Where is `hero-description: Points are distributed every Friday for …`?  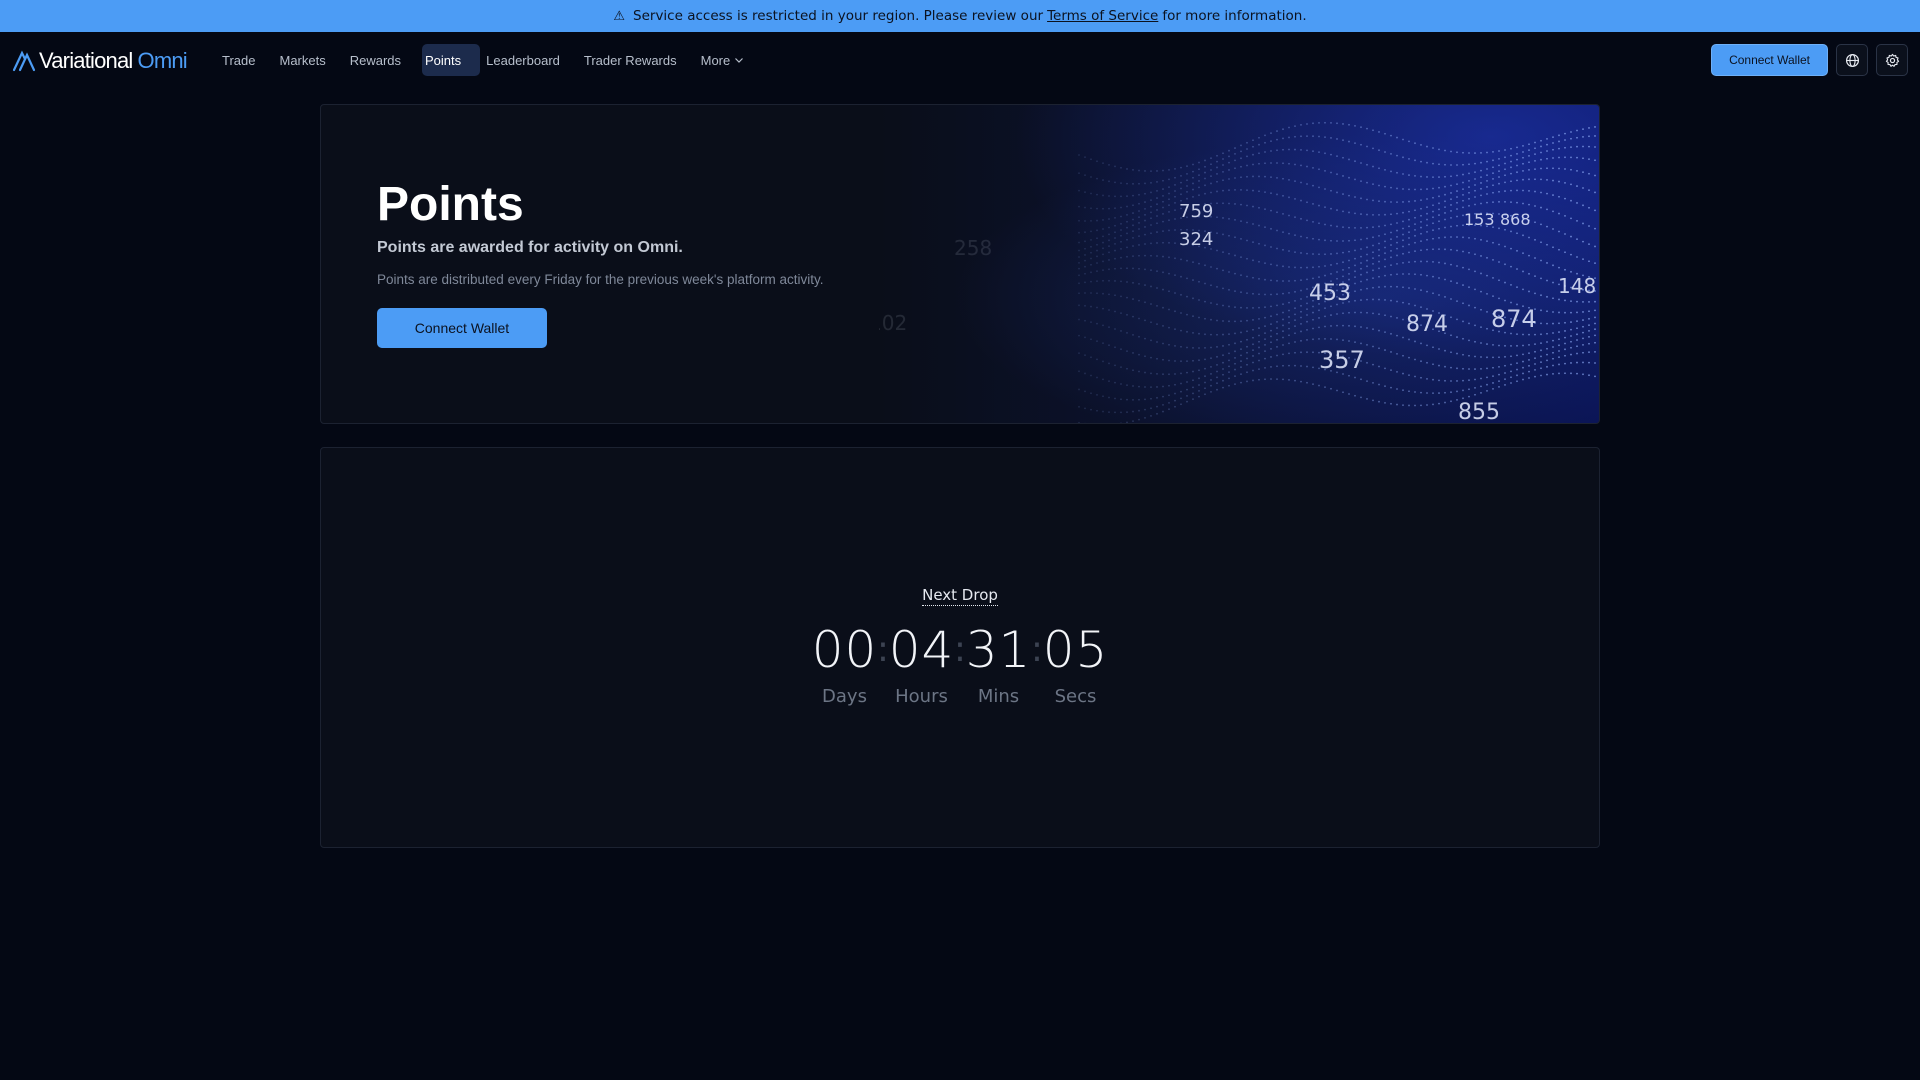 hero-description: Points are distributed every Friday for … is located at coordinates (600, 279).